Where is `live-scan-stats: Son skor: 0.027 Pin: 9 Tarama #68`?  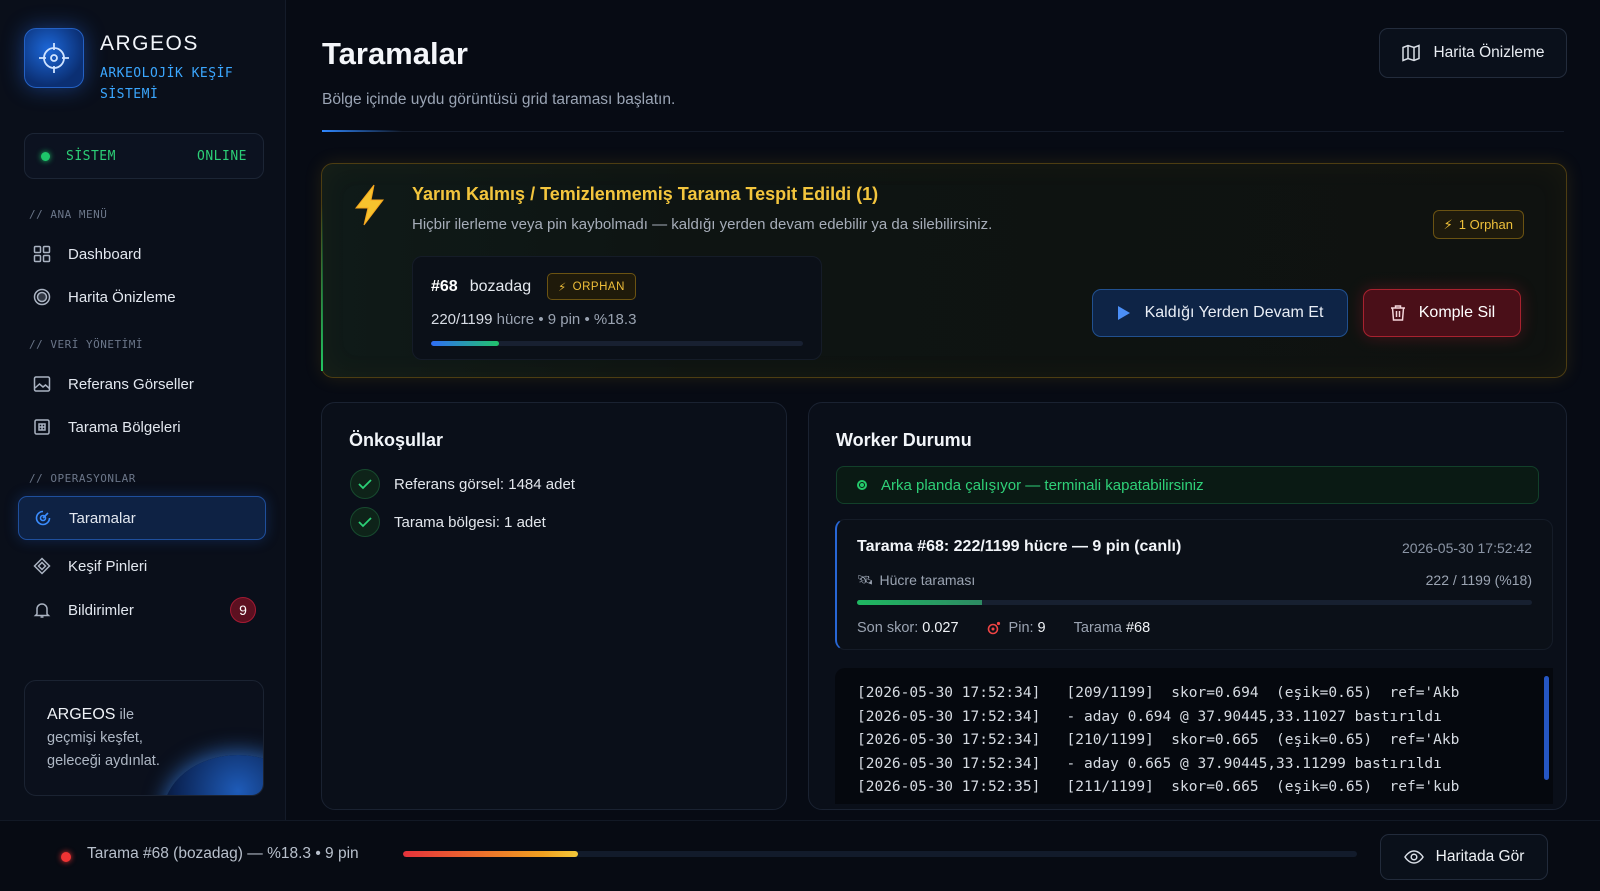 live-scan-stats: Son skor: 0.027 Pin: 9 Tarama #68 is located at coordinates (1003, 628).